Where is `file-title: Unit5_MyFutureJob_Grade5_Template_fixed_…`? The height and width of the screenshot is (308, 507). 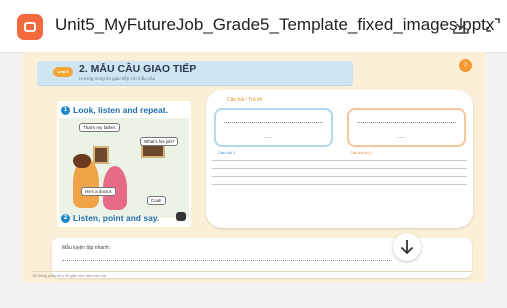
file-title: Unit5_MyFutureJob_Grade5_Template_fixed_… is located at coordinates (275, 24).